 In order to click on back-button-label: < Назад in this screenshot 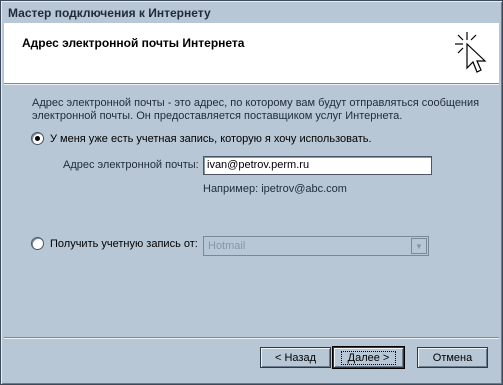, I will do `click(295, 357)`.